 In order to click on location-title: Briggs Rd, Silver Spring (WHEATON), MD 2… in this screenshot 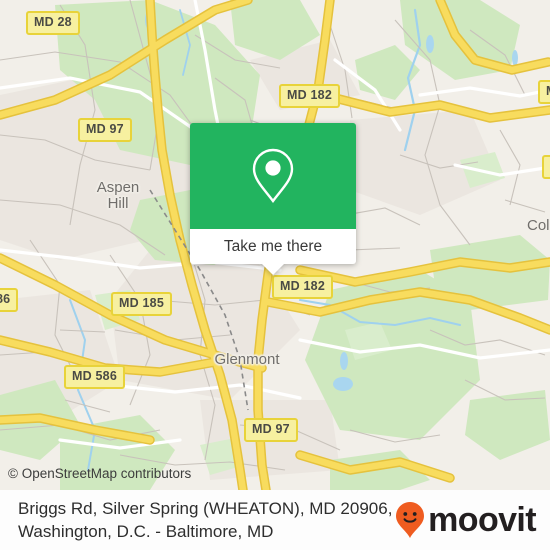, I will do `click(205, 520)`.